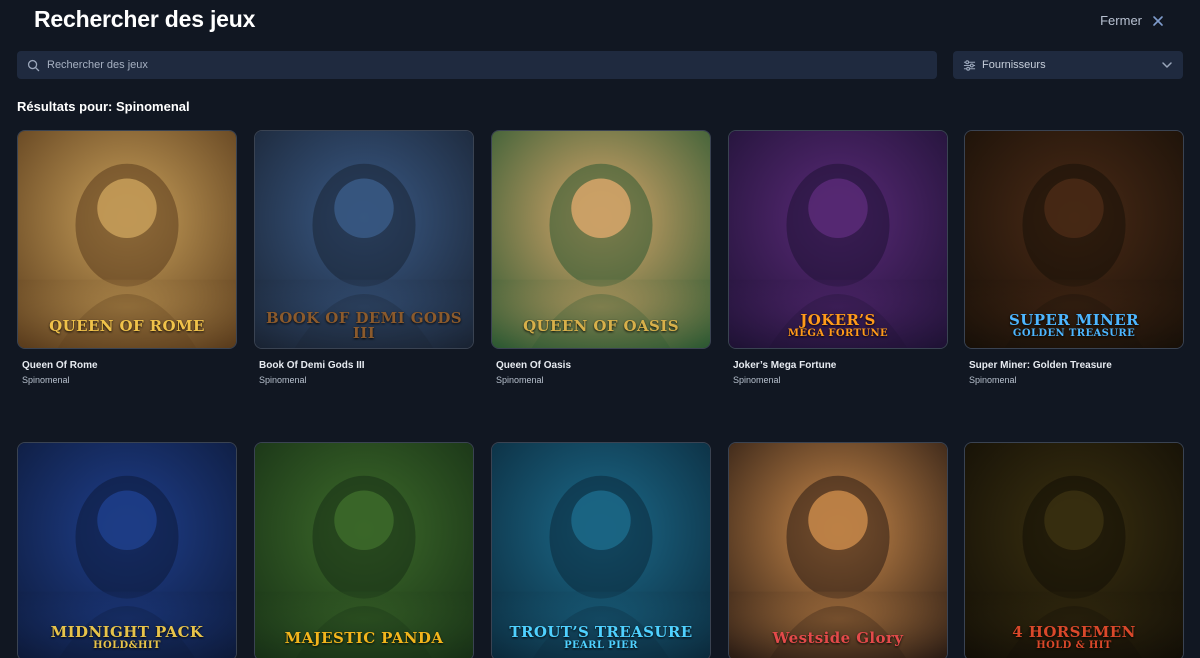 The image size is (1200, 658). What do you see at coordinates (600, 22) in the screenshot?
I see `header: Rechercher des jeux Fermer` at bounding box center [600, 22].